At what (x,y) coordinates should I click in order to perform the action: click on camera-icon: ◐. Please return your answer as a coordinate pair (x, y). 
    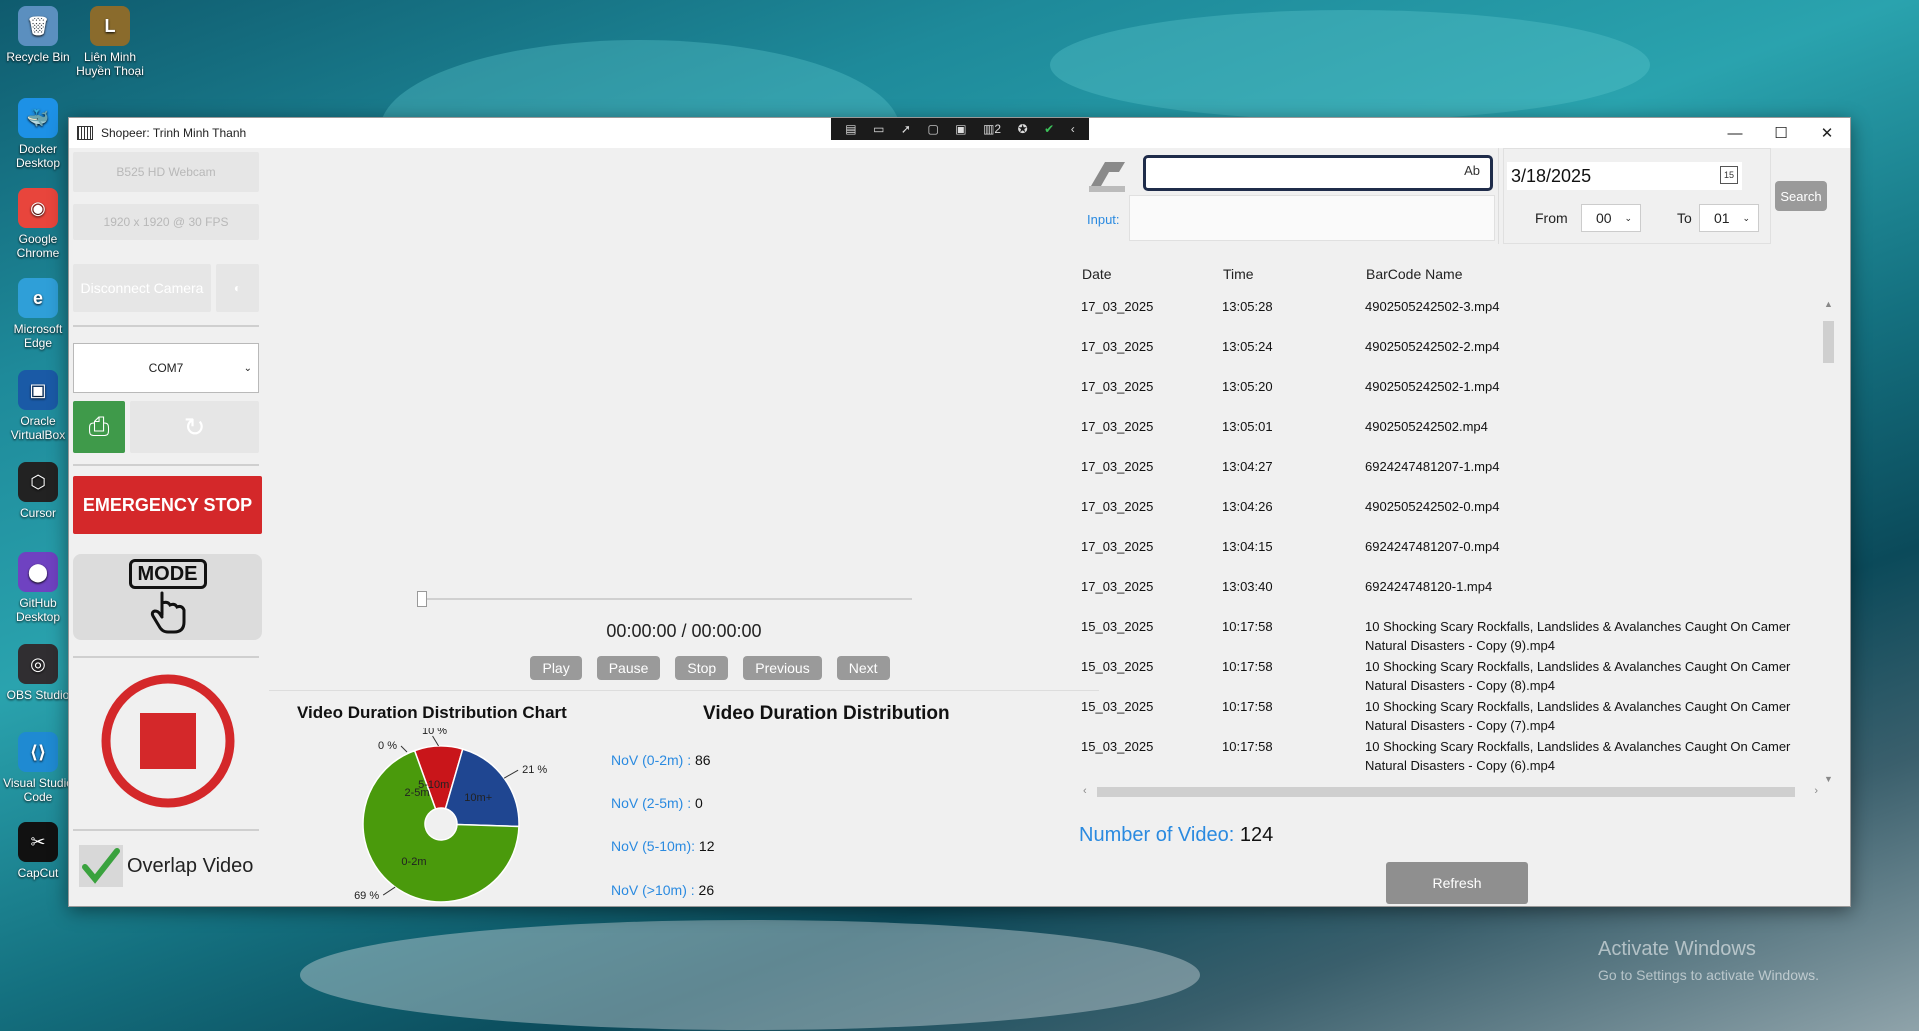
    Looking at the image, I should click on (237, 288).